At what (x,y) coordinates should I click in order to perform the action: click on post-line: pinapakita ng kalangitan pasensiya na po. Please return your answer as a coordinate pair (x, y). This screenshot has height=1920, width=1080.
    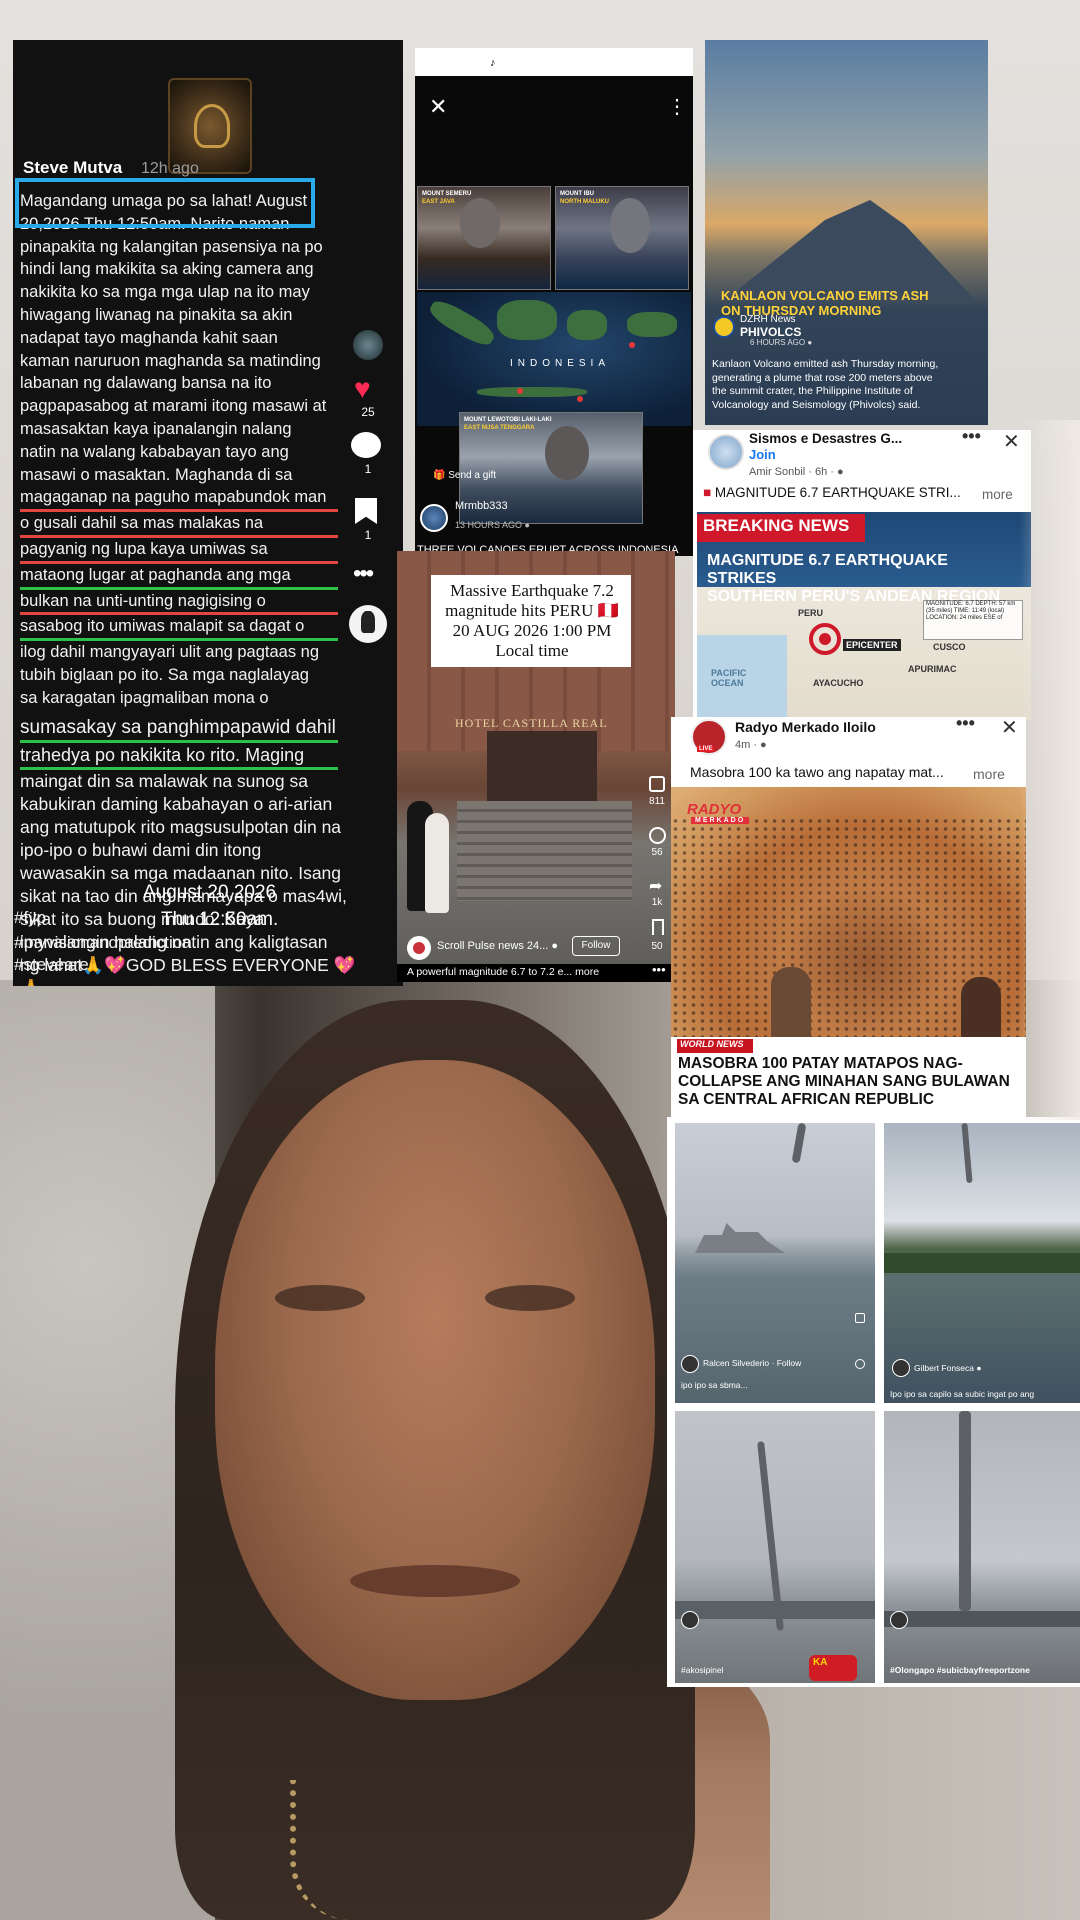
    Looking at the image, I should click on (171, 246).